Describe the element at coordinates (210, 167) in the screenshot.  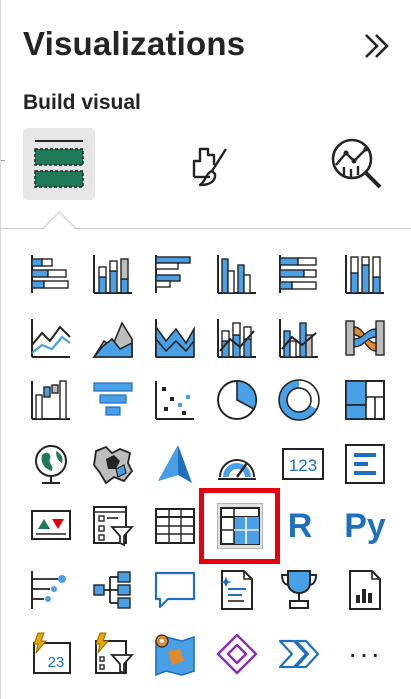
I see `format-brush-icon` at that location.